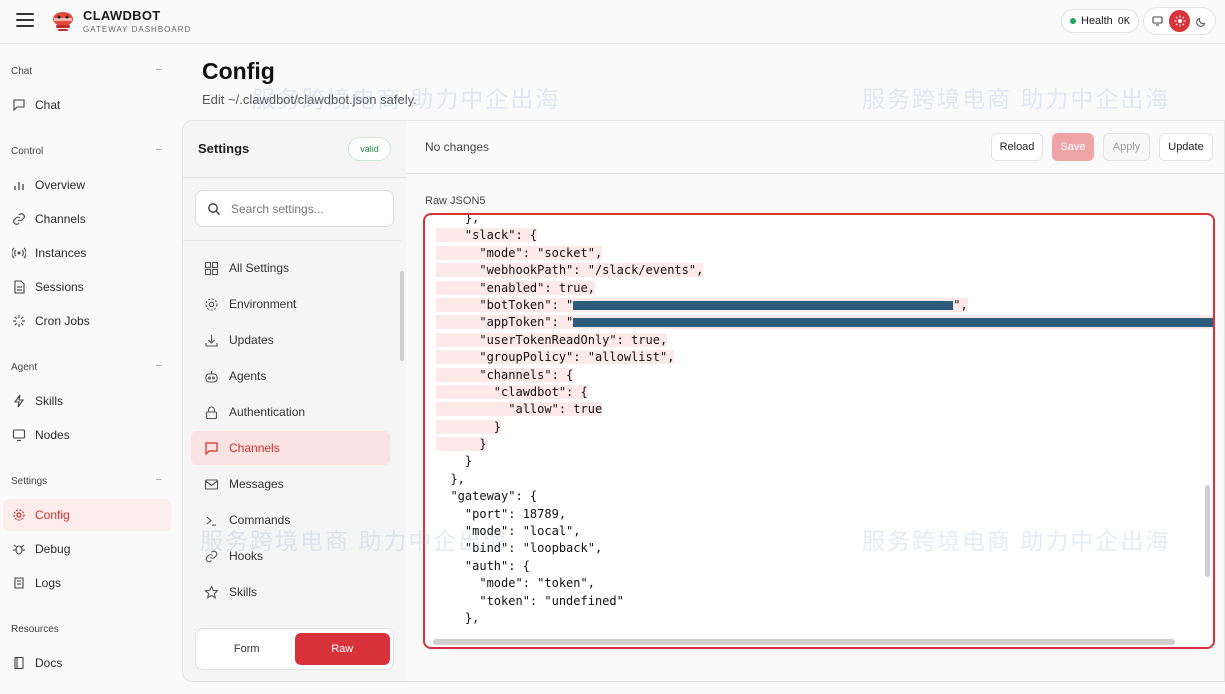 The width and height of the screenshot is (1225, 694). What do you see at coordinates (243, 592) in the screenshot?
I see `category-label: Skills` at bounding box center [243, 592].